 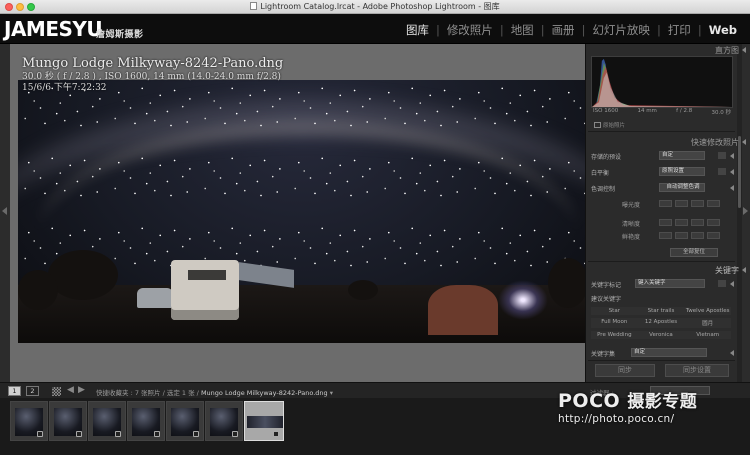 I want to click on module-slideshow: 幻灯片放映, so click(x=621, y=30).